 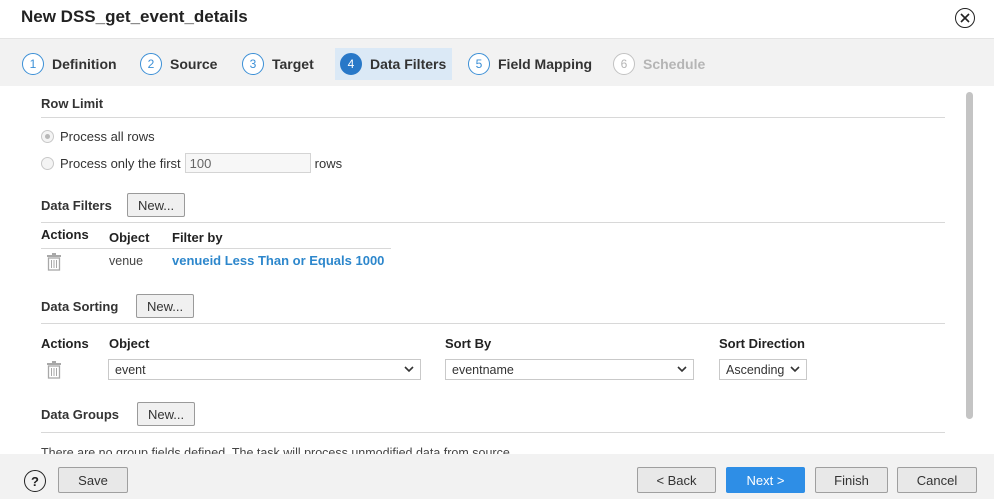 I want to click on next-button: Next >, so click(x=765, y=480).